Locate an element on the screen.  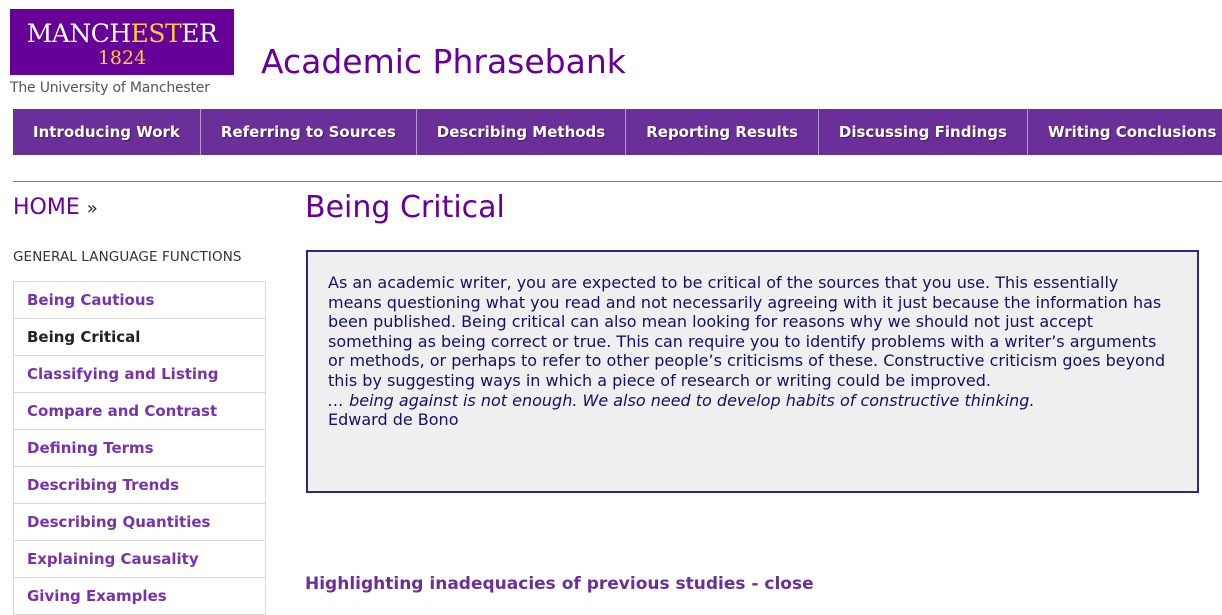
sidebar-item-explaining-causality: Explaining Causality is located at coordinates (139, 559).